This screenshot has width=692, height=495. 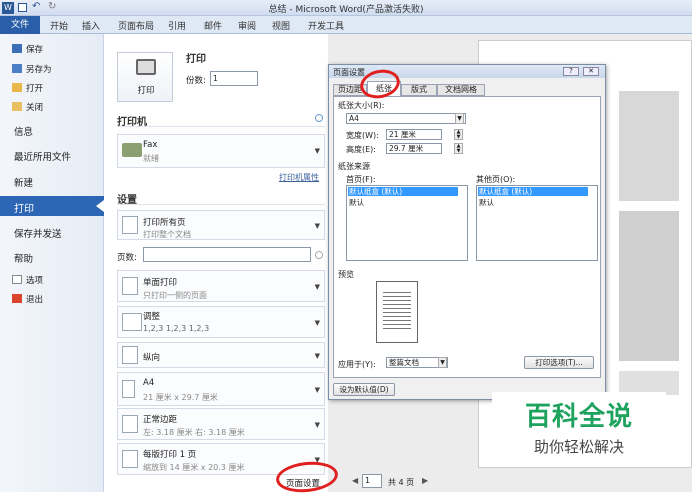 What do you see at coordinates (175, 295) in the screenshot?
I see `sides-desc: 只打印一侧的页面` at bounding box center [175, 295].